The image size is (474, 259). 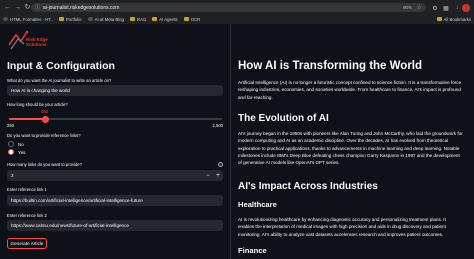 I want to click on help-icon: ?, so click(x=220, y=164).